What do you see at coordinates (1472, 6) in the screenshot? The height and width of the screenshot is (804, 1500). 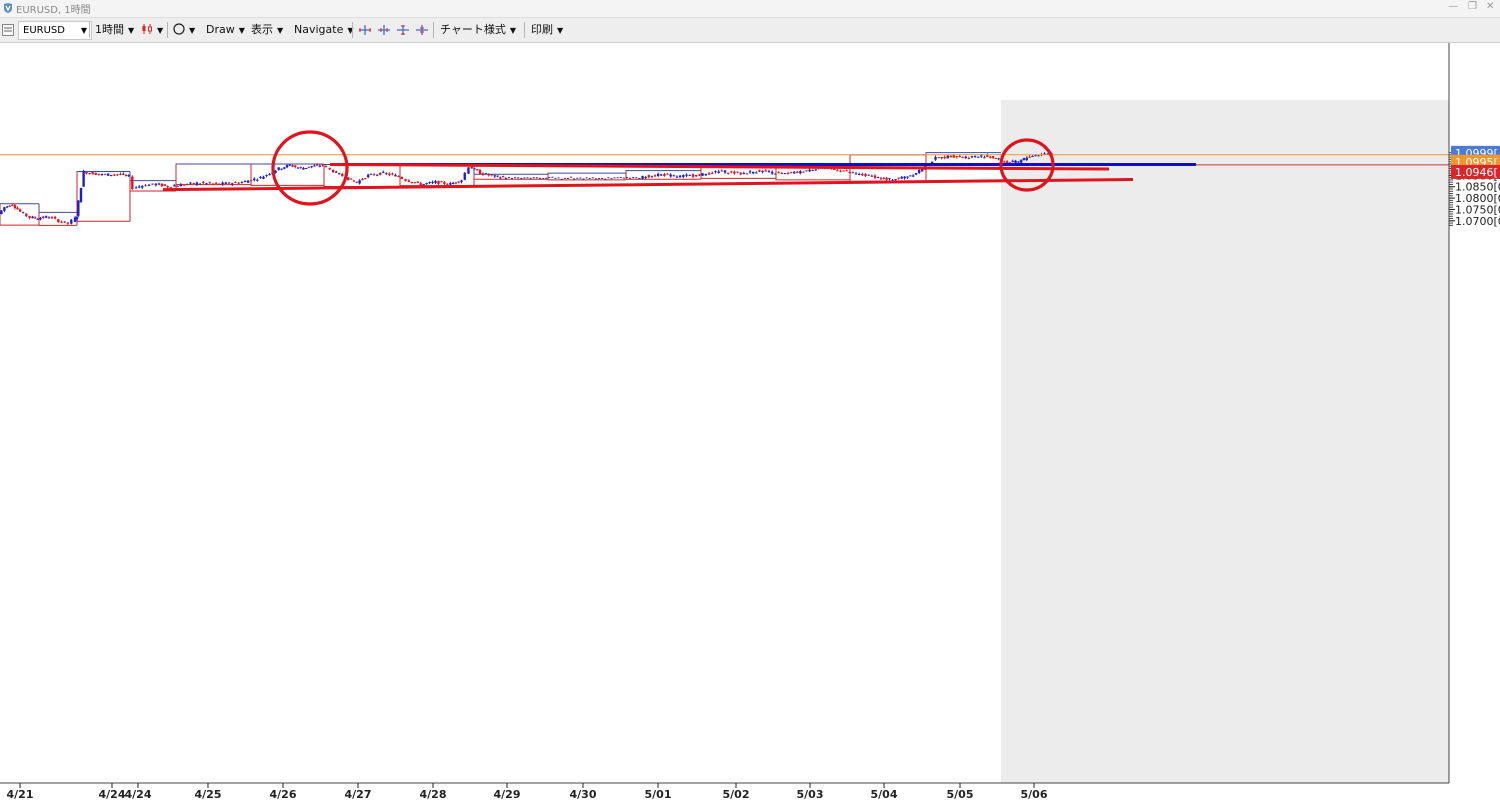 I see `restore-icon: ❐` at bounding box center [1472, 6].